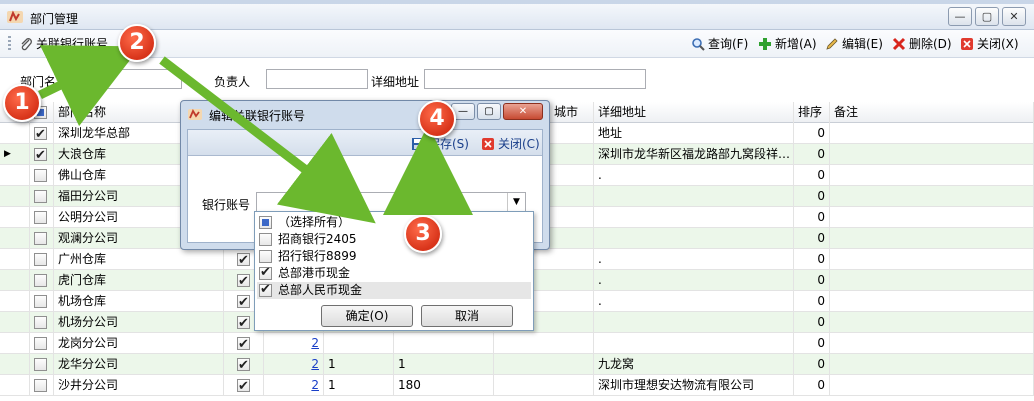  I want to click on row-name-cell: 广州仓库, so click(139, 259).